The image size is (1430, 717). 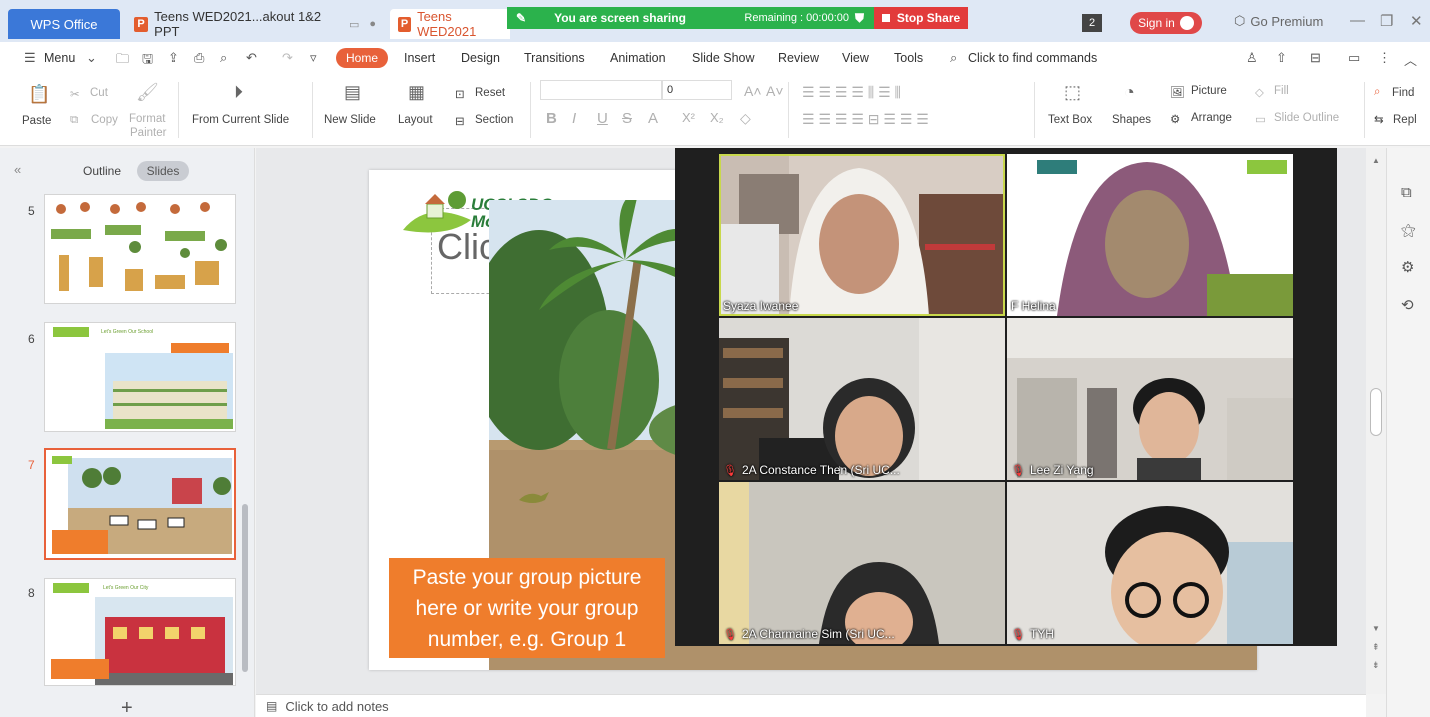 I want to click on reset-button: Reset, so click(x=490, y=93).